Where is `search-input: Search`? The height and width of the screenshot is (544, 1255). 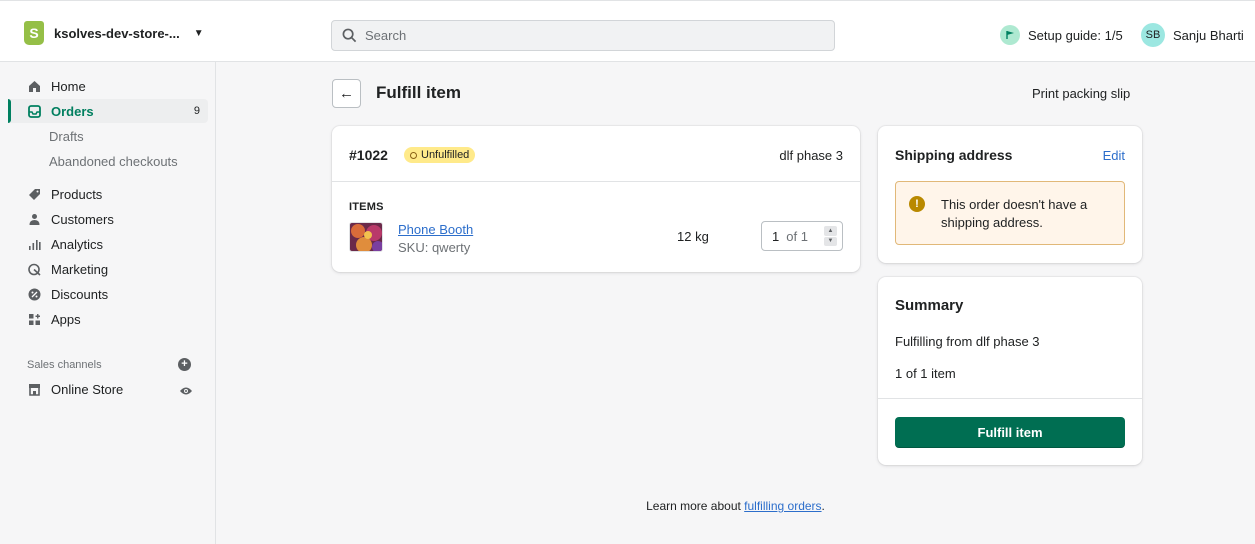 search-input: Search is located at coordinates (583, 35).